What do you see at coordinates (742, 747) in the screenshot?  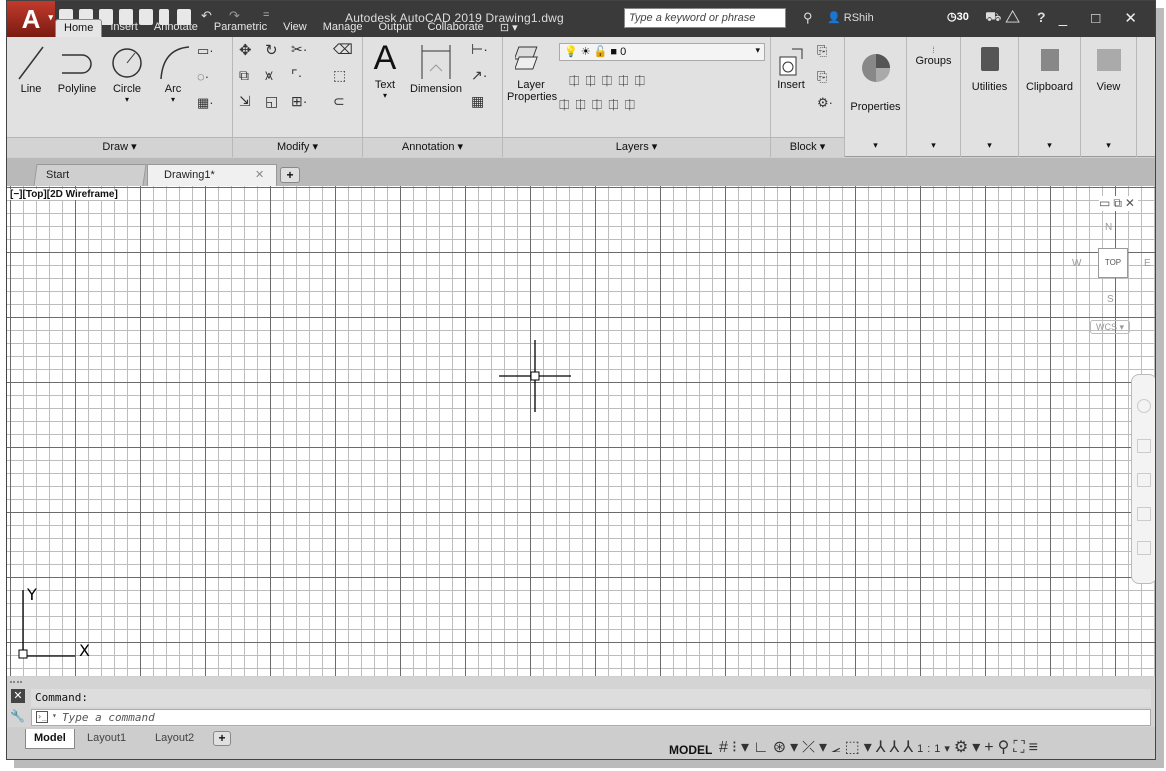 I see `snap-icon: ⁝▾` at bounding box center [742, 747].